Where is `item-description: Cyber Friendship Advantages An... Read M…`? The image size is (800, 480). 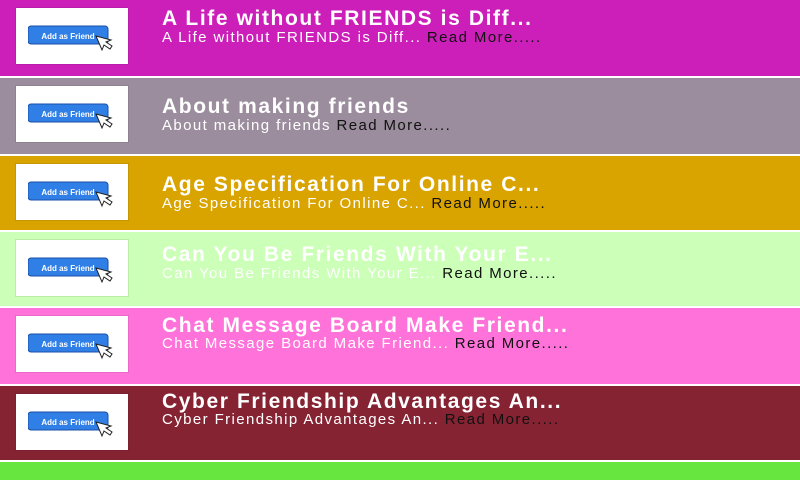
item-description: Cyber Friendship Advantages An... Read M… is located at coordinates (442, 420).